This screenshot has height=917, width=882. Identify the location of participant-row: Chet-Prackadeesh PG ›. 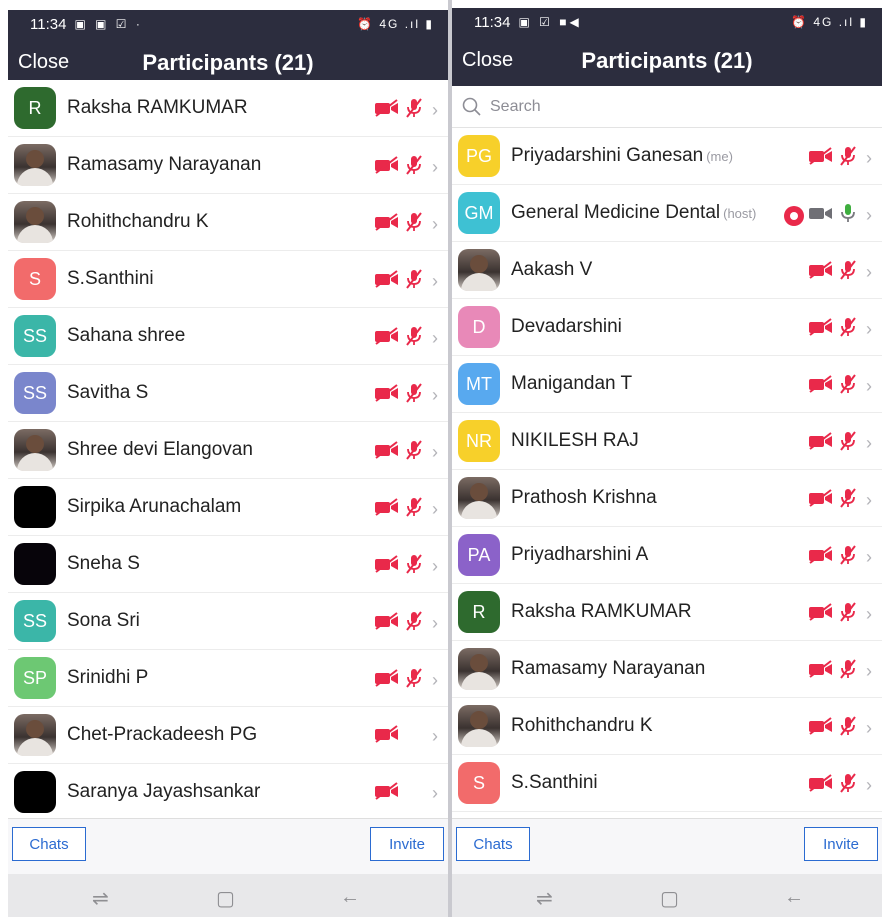
(228, 735).